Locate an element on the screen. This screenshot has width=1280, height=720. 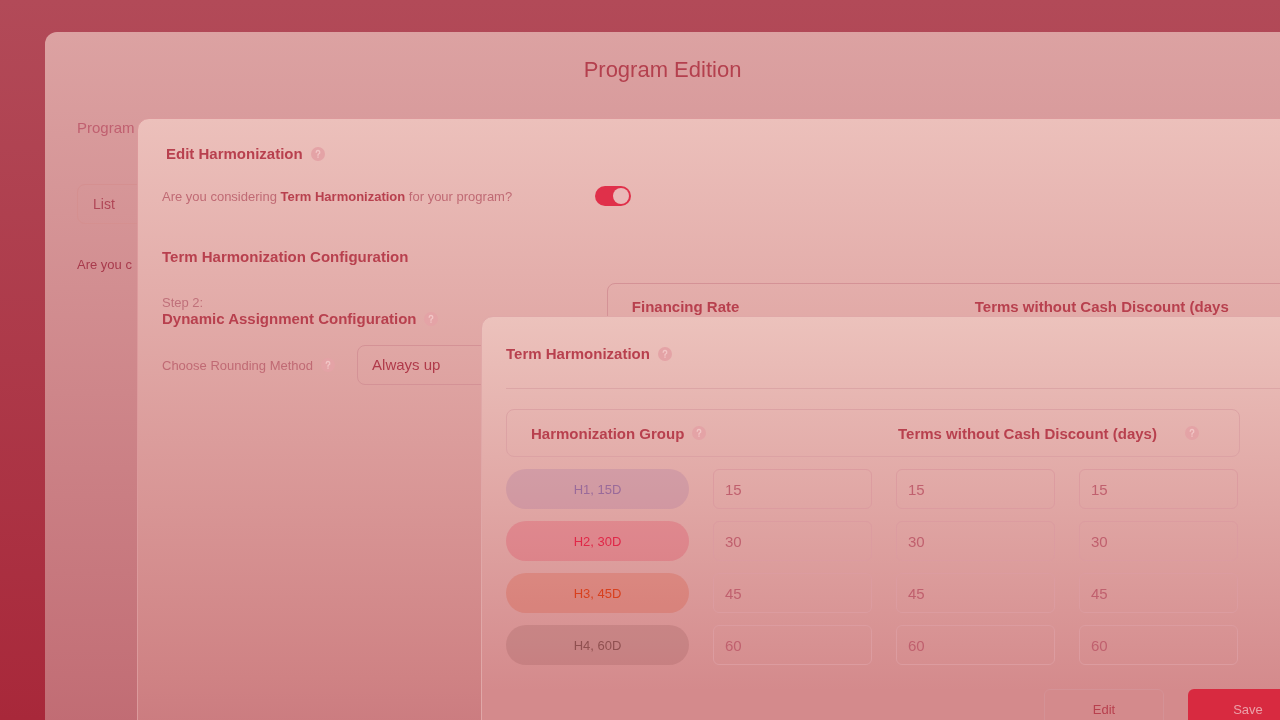
tab-label: Program is located at coordinates (106, 127).